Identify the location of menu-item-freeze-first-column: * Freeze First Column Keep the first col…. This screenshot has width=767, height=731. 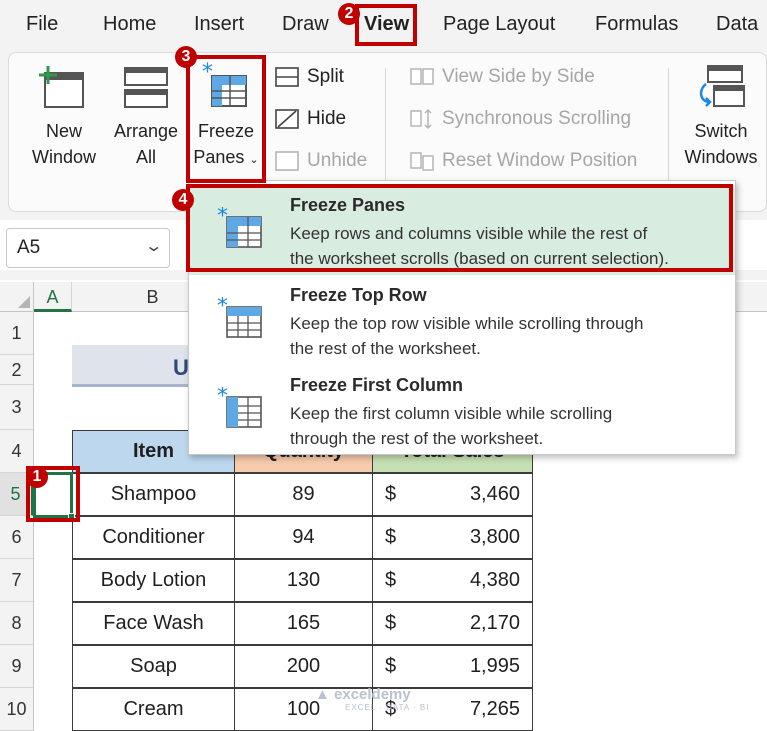
(462, 410).